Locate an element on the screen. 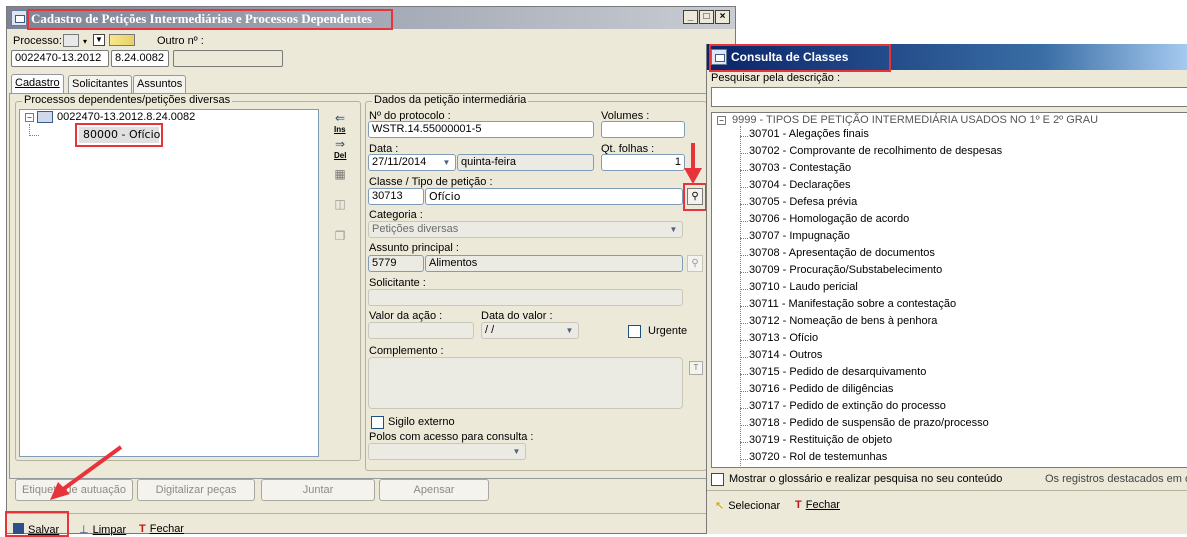 This screenshot has width=1187, height=537. class-list-item: 30705 - Defesa prévia is located at coordinates (803, 204).